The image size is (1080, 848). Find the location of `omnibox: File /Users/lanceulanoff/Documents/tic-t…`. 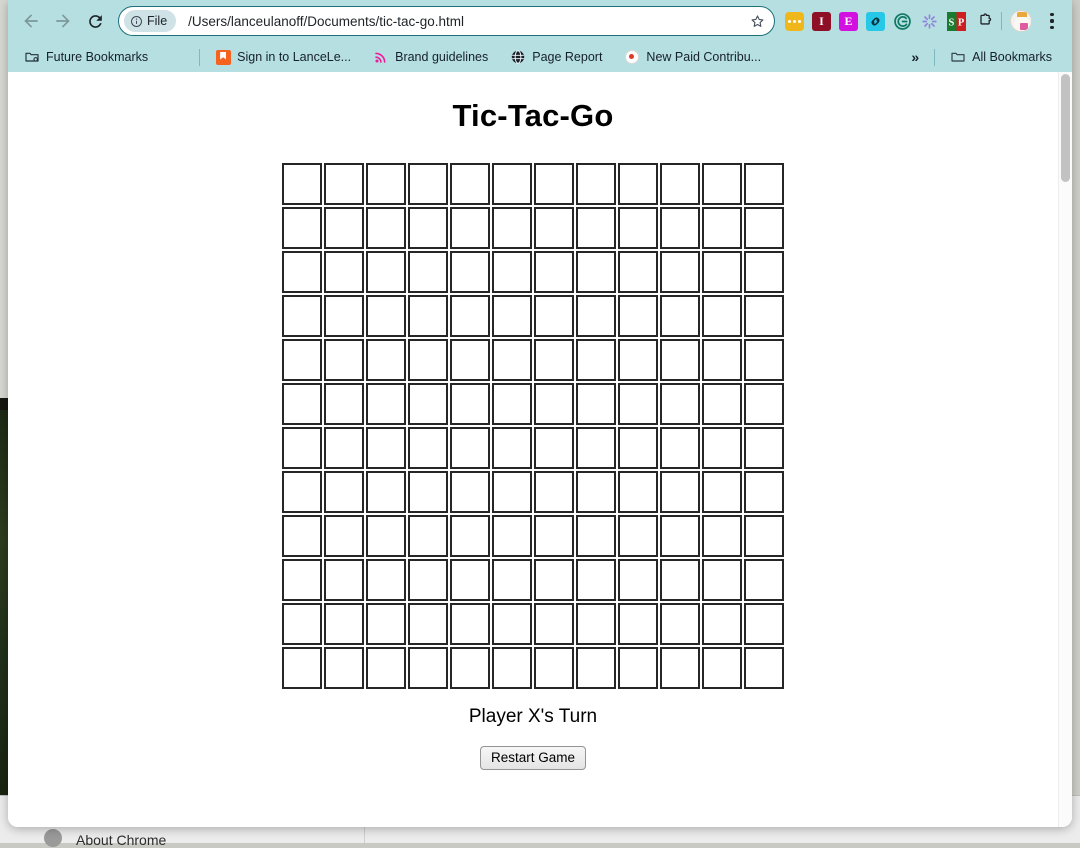

omnibox: File /Users/lanceulanoff/Documents/tic-t… is located at coordinates (446, 21).